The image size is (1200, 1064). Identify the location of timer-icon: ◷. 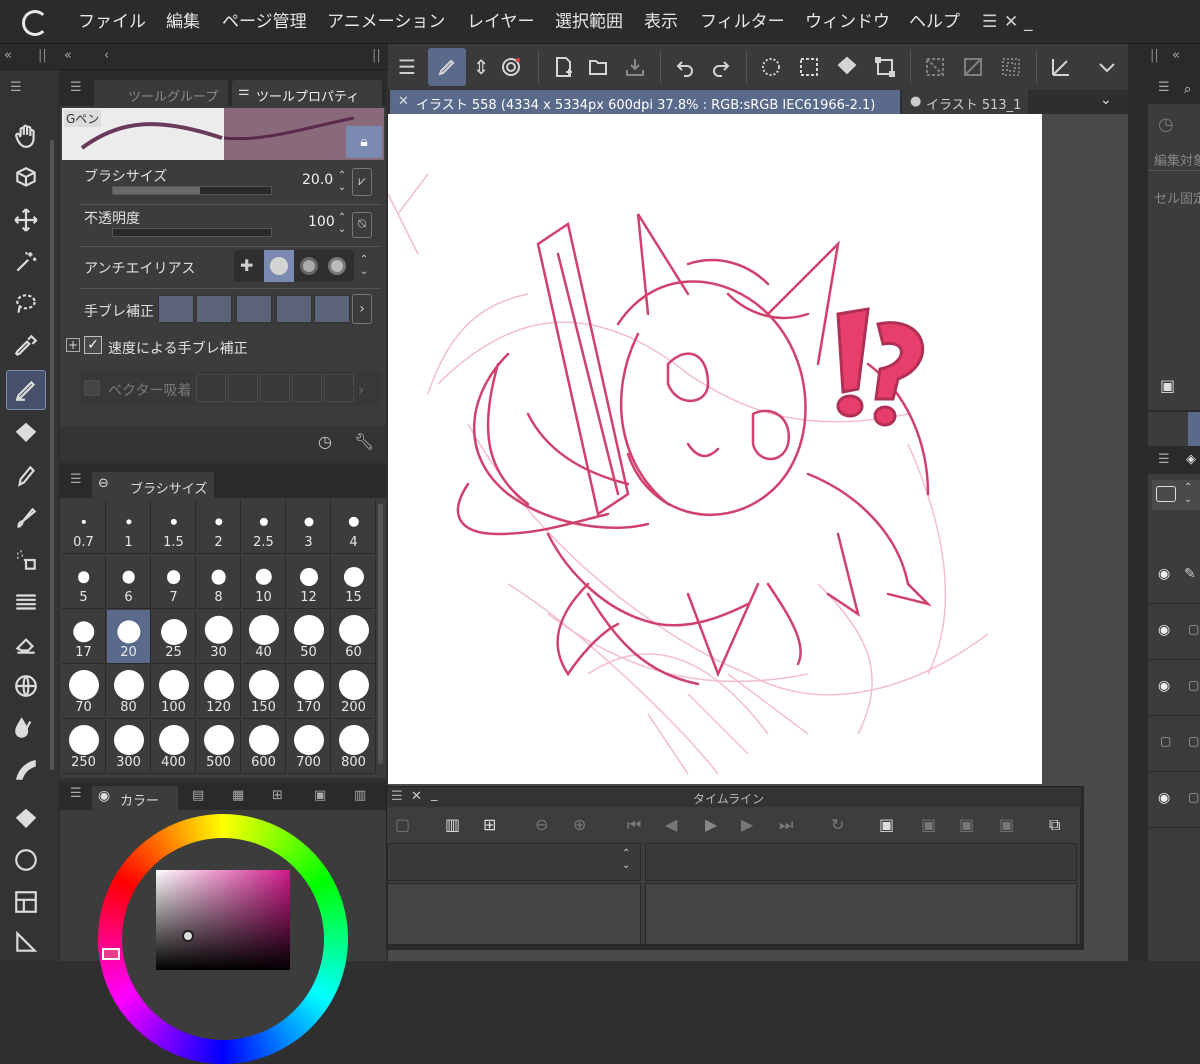
(325, 441).